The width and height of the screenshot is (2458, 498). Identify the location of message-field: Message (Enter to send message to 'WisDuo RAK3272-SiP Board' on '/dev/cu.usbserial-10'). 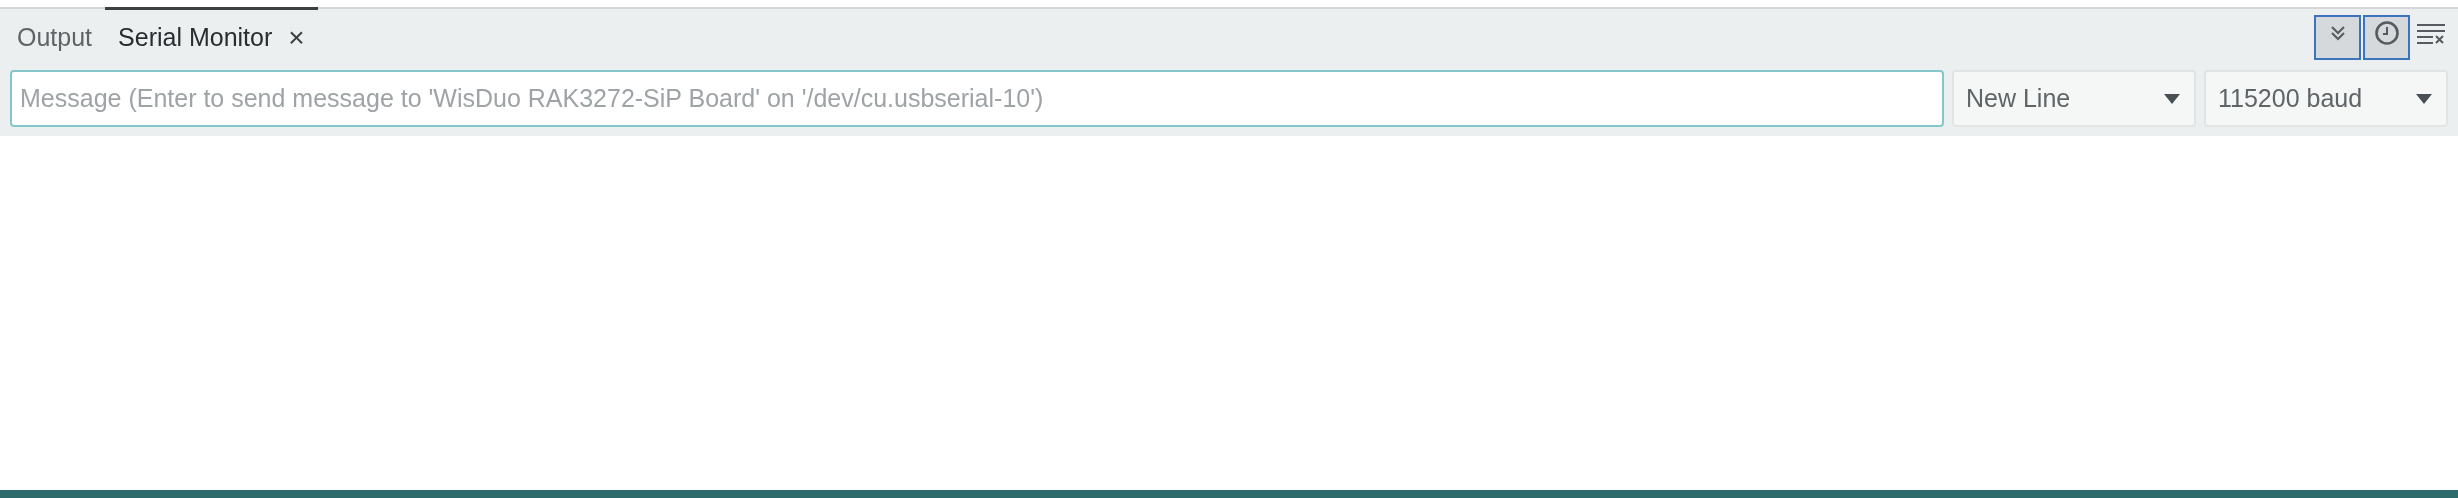
(977, 98).